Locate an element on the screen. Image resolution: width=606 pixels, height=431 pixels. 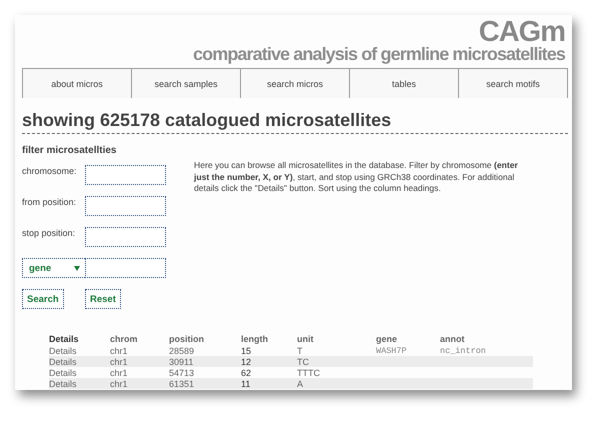
page-heading: showing 625178 catalogued microsatellites is located at coordinates (295, 122).